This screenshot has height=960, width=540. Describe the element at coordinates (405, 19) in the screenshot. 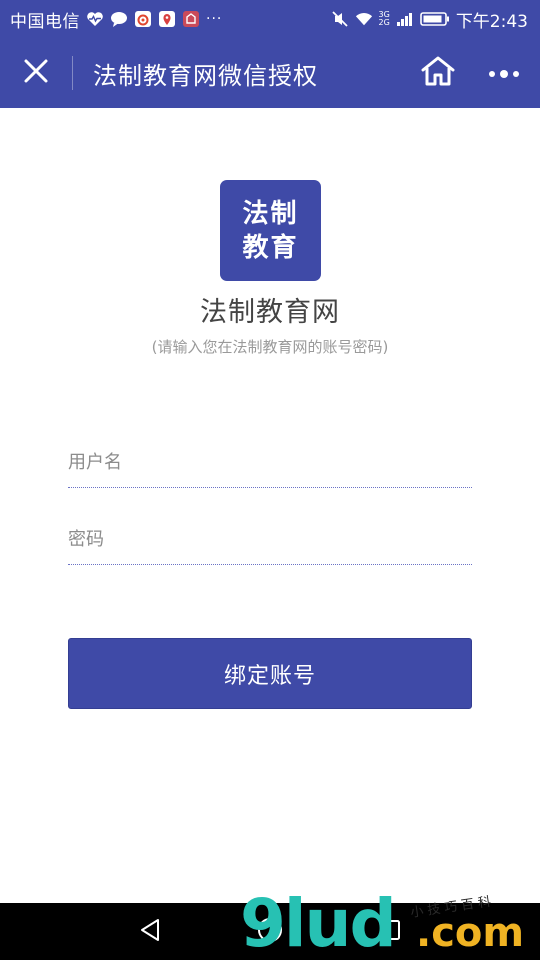

I see `signal-icon` at that location.